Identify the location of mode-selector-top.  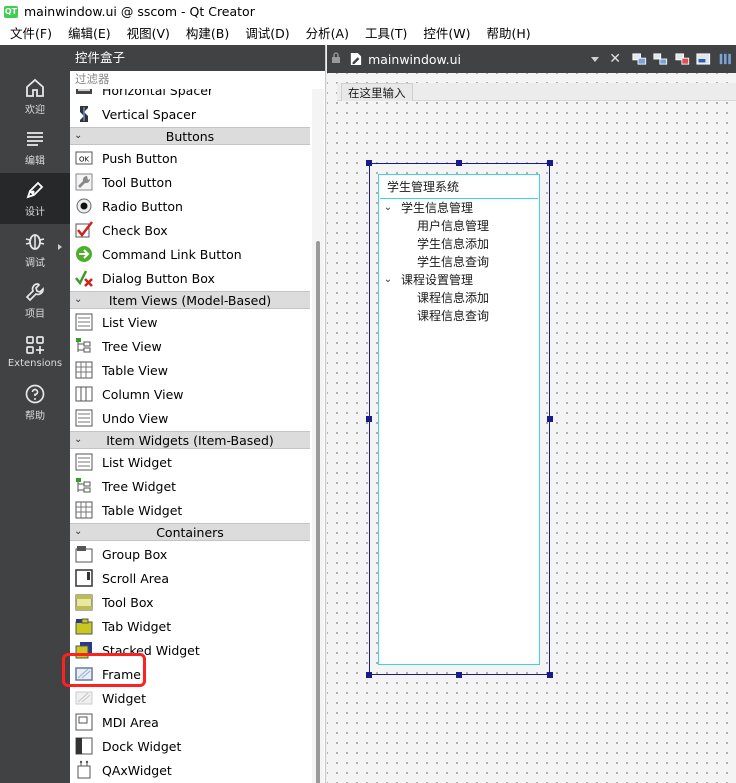
(35, 58).